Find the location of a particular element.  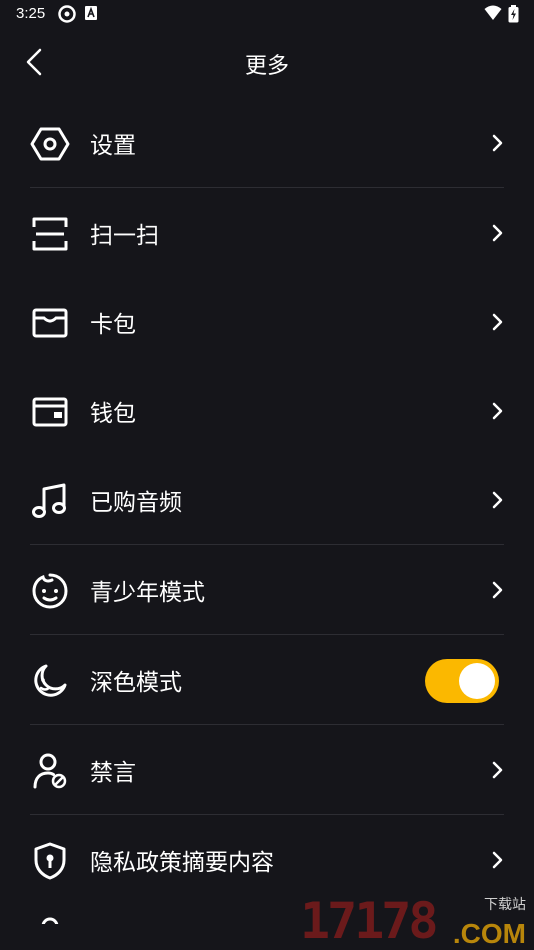

battery-icon is located at coordinates (513, 14).